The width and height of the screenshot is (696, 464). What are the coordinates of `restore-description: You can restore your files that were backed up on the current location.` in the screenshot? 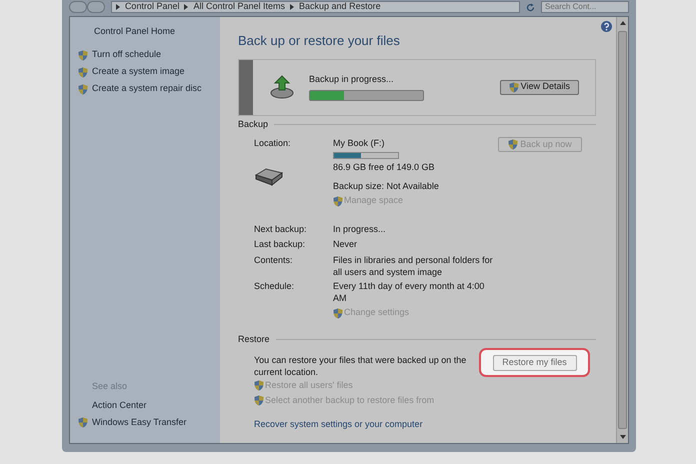 It's located at (361, 366).